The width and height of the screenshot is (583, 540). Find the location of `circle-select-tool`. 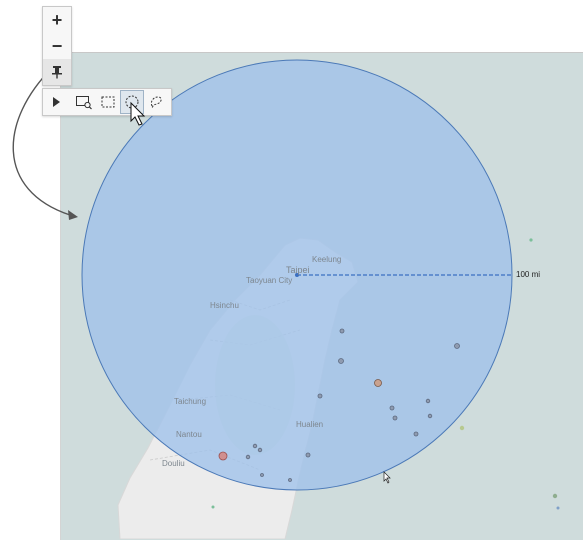

circle-select-tool is located at coordinates (132, 102).